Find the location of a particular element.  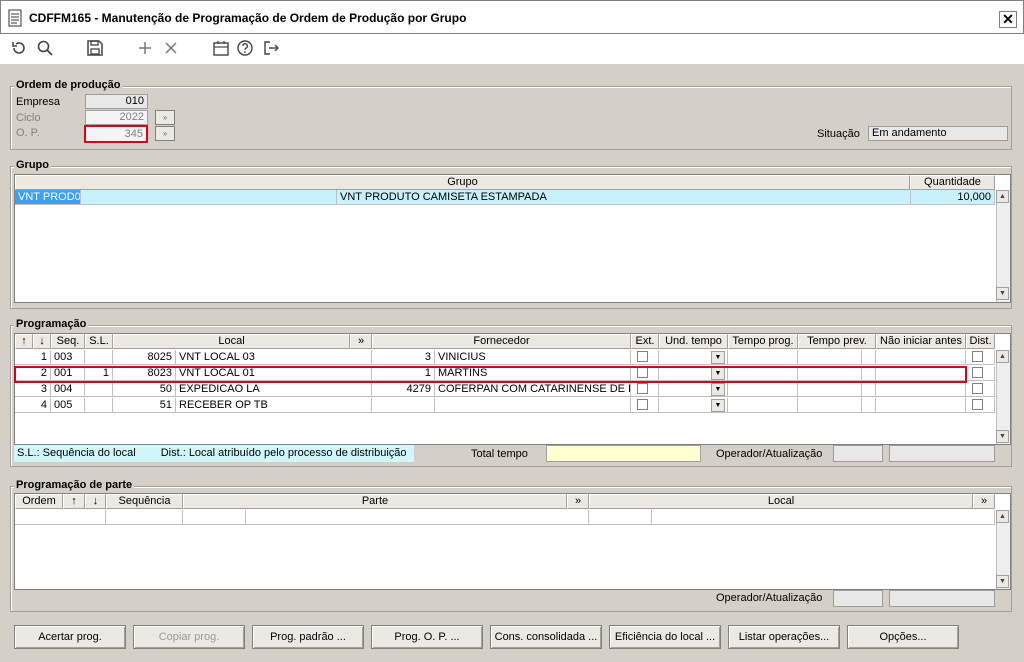

parte-cell-local-desc is located at coordinates (823, 517).